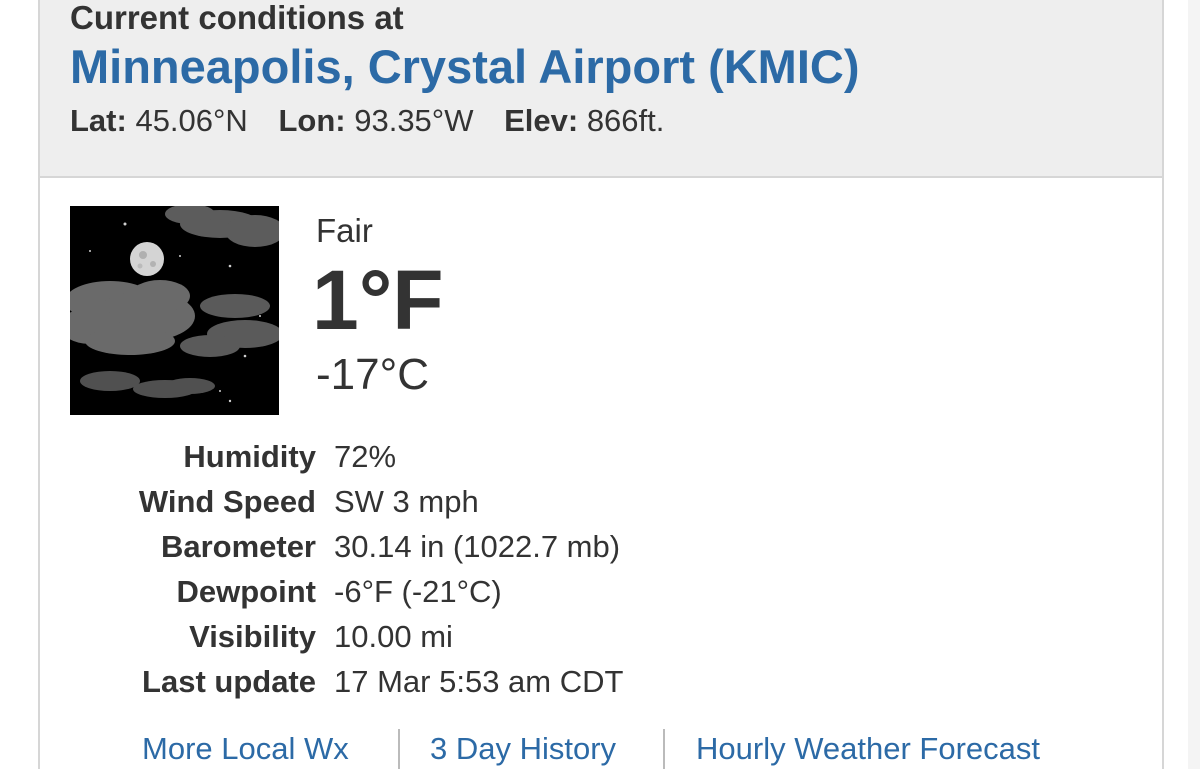 Image resolution: width=1200 pixels, height=769 pixels. Describe the element at coordinates (523, 748) in the screenshot. I see `three-day-history-link: 3 Day History` at that location.